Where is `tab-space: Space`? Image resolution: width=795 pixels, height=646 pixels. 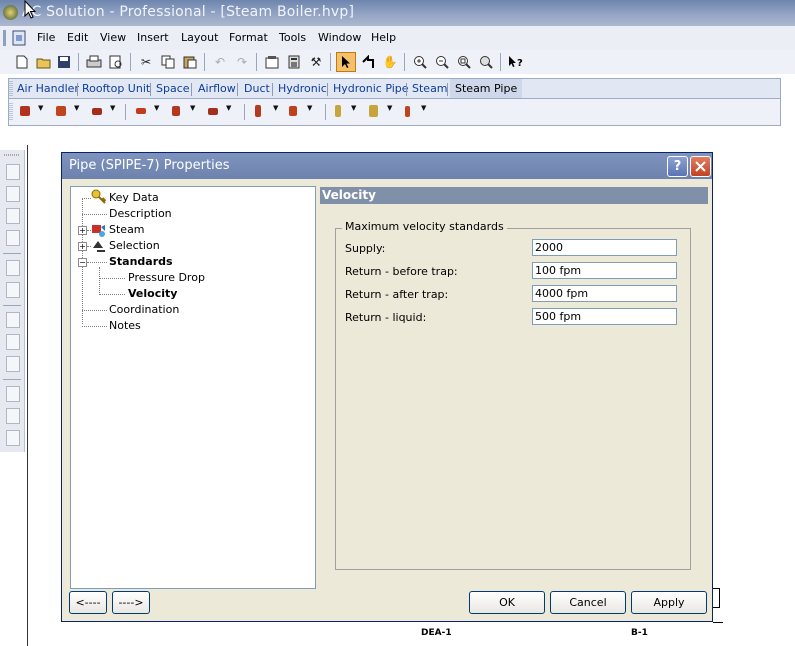
tab-space: Space is located at coordinates (173, 89).